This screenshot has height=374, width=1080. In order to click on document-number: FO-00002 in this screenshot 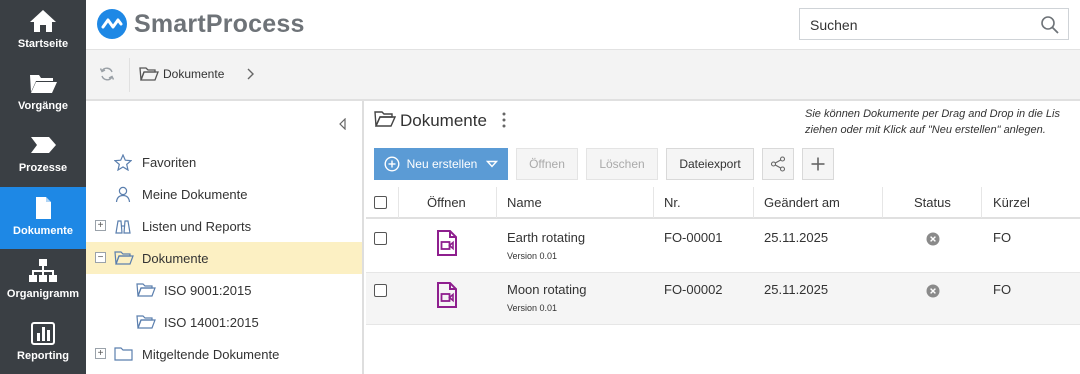, I will do `click(693, 289)`.